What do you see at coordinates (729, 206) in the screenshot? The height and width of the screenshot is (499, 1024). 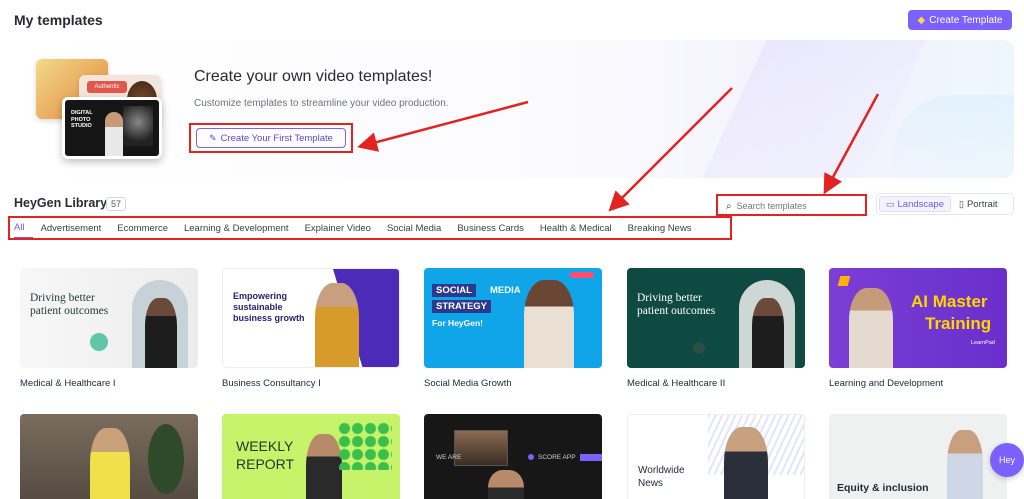 I see `search-icon: ⌕` at bounding box center [729, 206].